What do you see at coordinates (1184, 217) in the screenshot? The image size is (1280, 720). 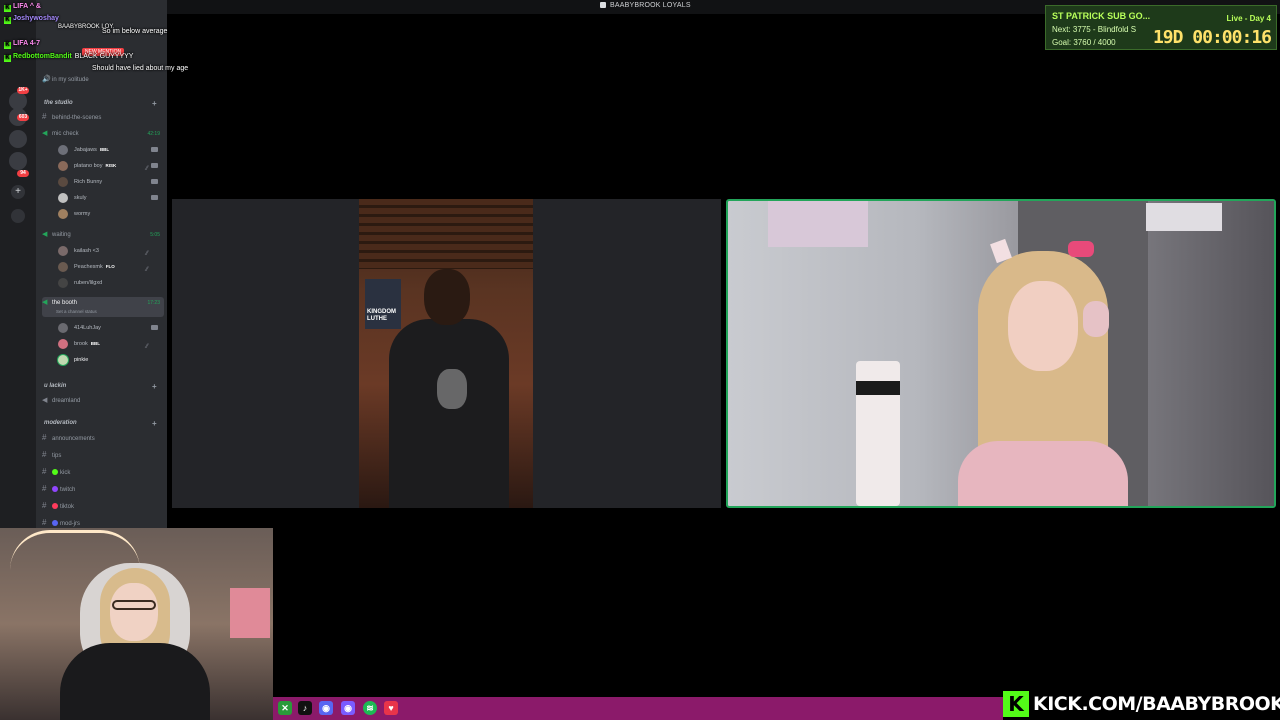 I see `wall-poster` at bounding box center [1184, 217].